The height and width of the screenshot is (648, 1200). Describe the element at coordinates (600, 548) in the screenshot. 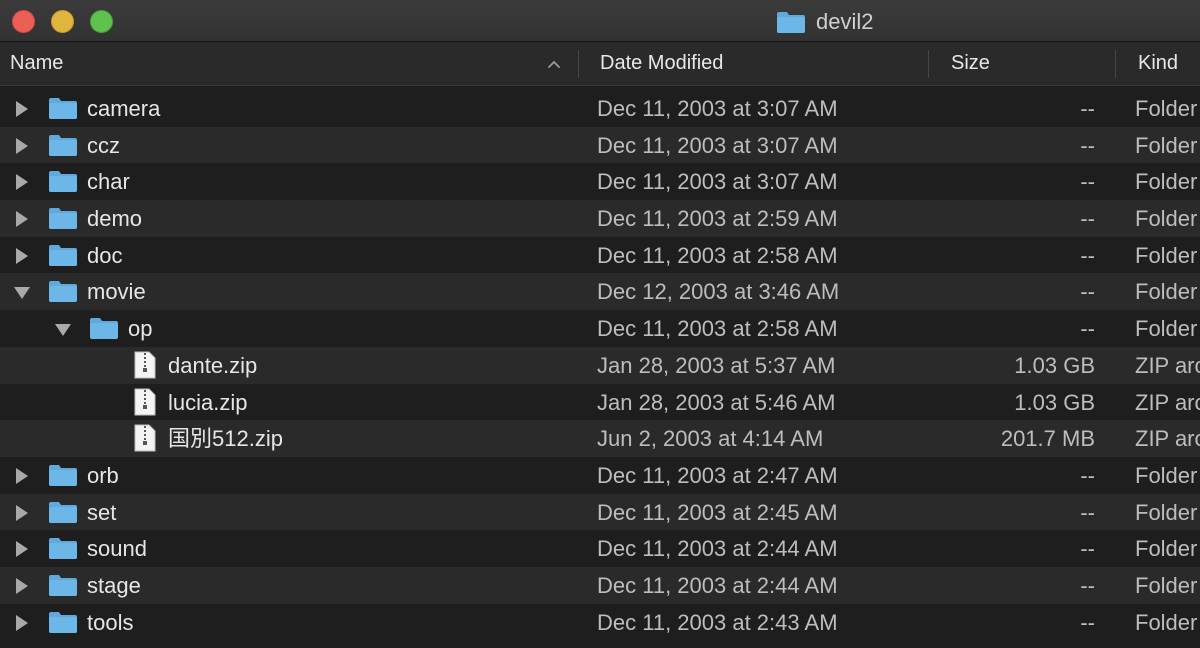

I see `list-item: sound Dec 11, 2003 at 2:44 AM -- Folder` at that location.